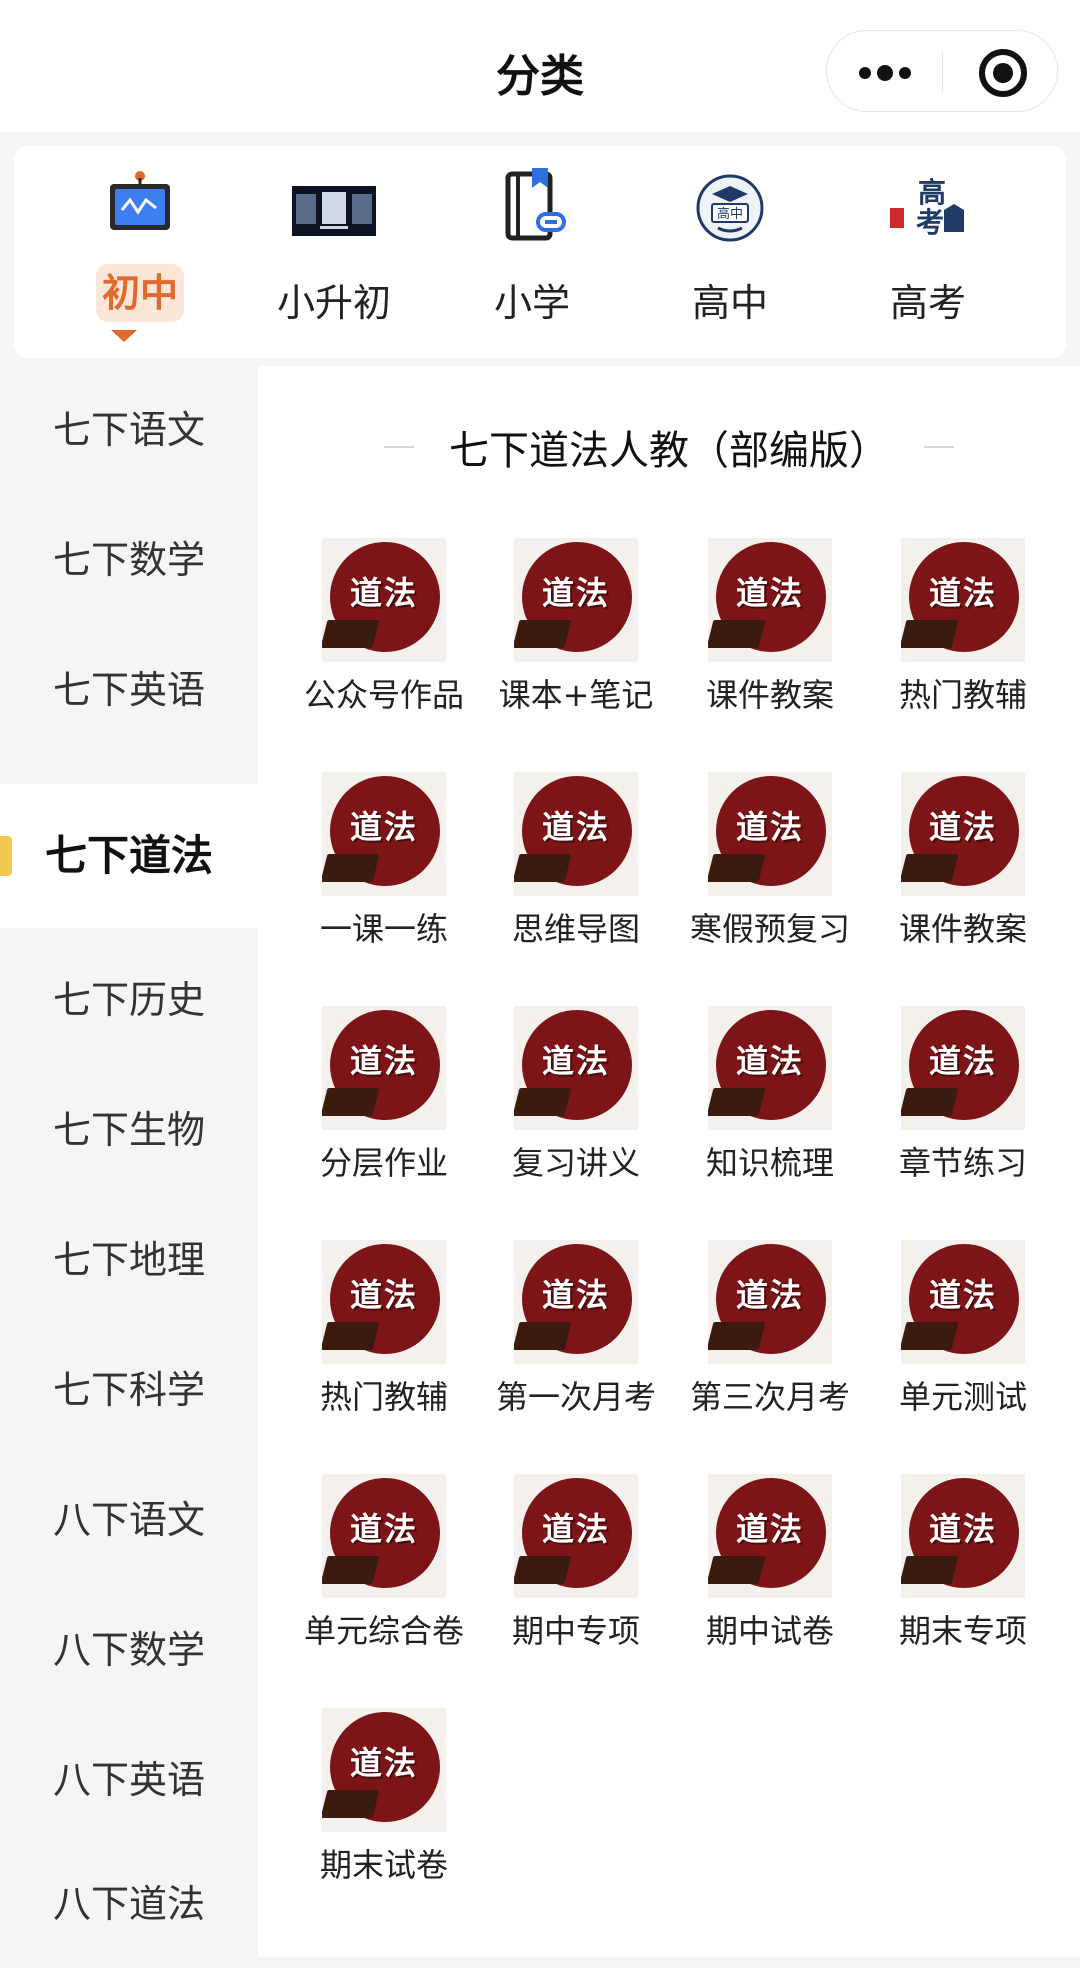 This screenshot has width=1080, height=1968. I want to click on sidebar-item-grade7-english: 七下英语, so click(129, 690).